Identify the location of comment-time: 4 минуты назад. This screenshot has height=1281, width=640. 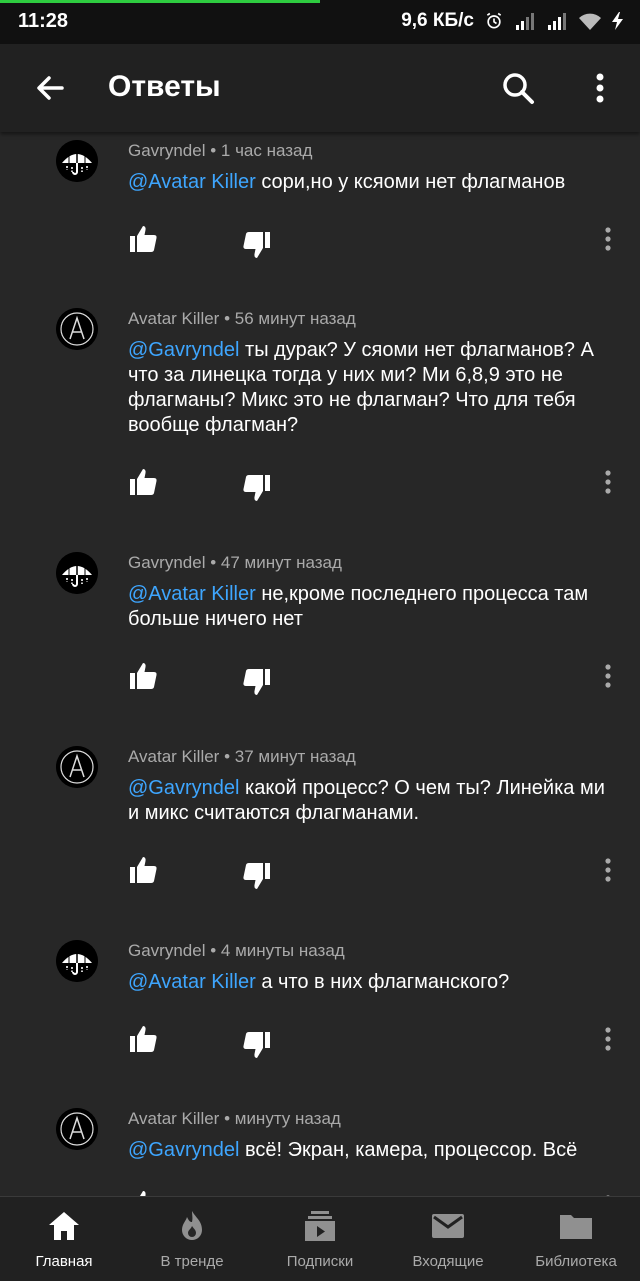
(283, 950).